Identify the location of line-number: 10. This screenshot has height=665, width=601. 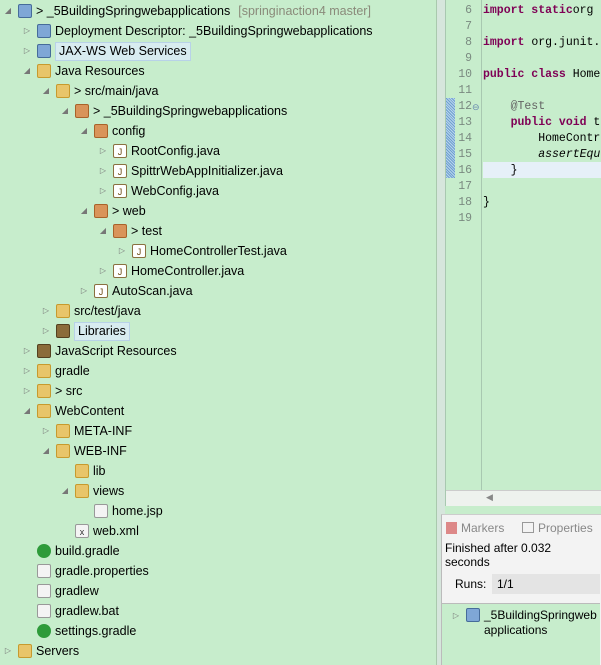
(465, 74).